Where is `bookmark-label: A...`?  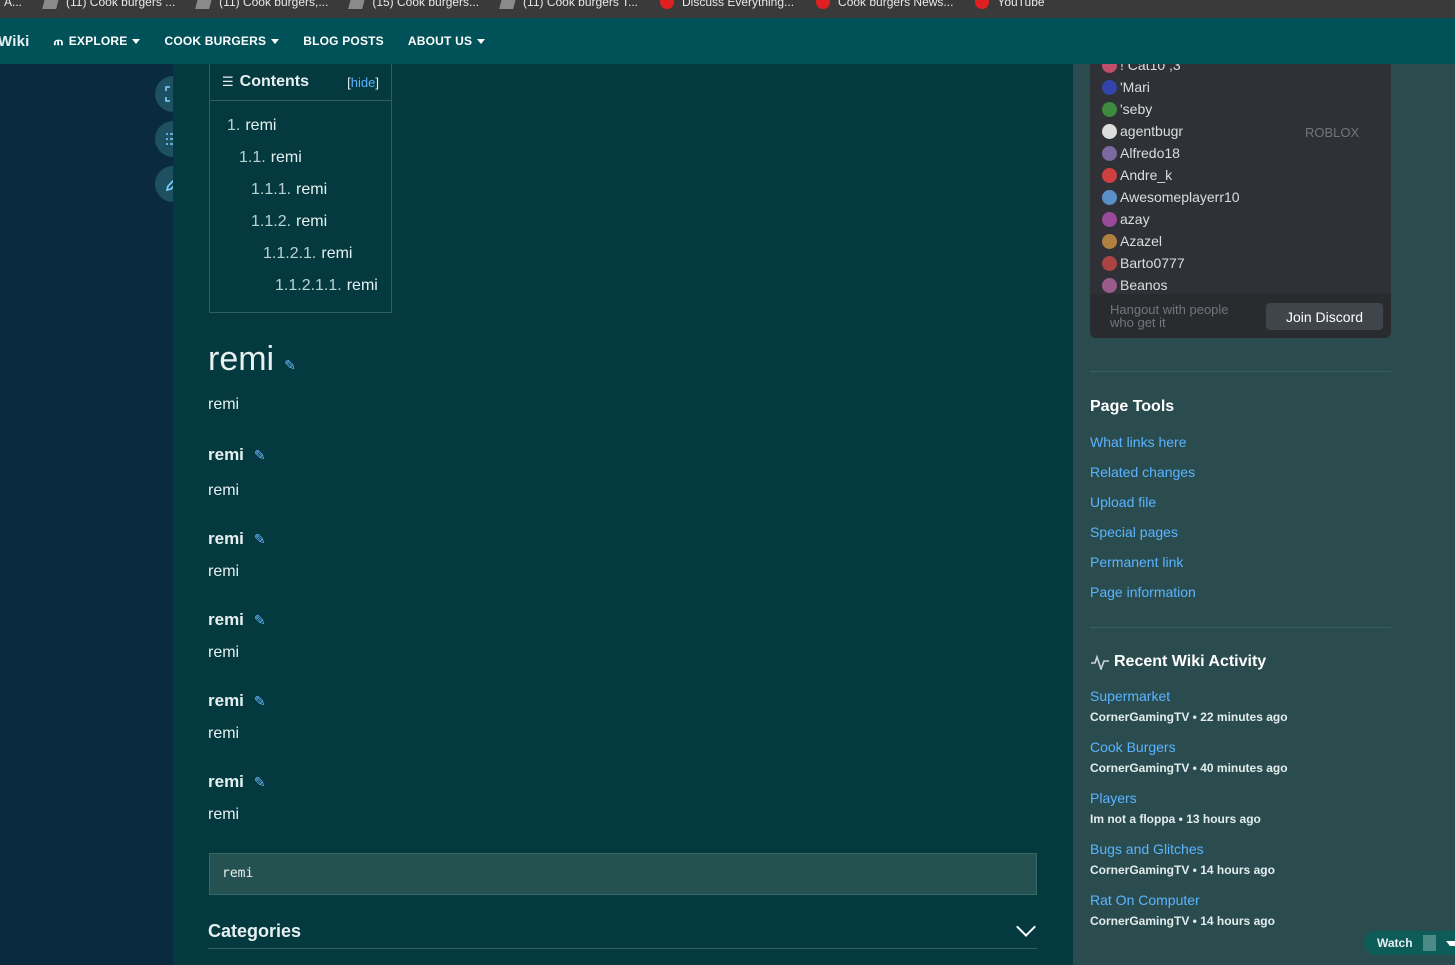 bookmark-label: A... is located at coordinates (13, 4).